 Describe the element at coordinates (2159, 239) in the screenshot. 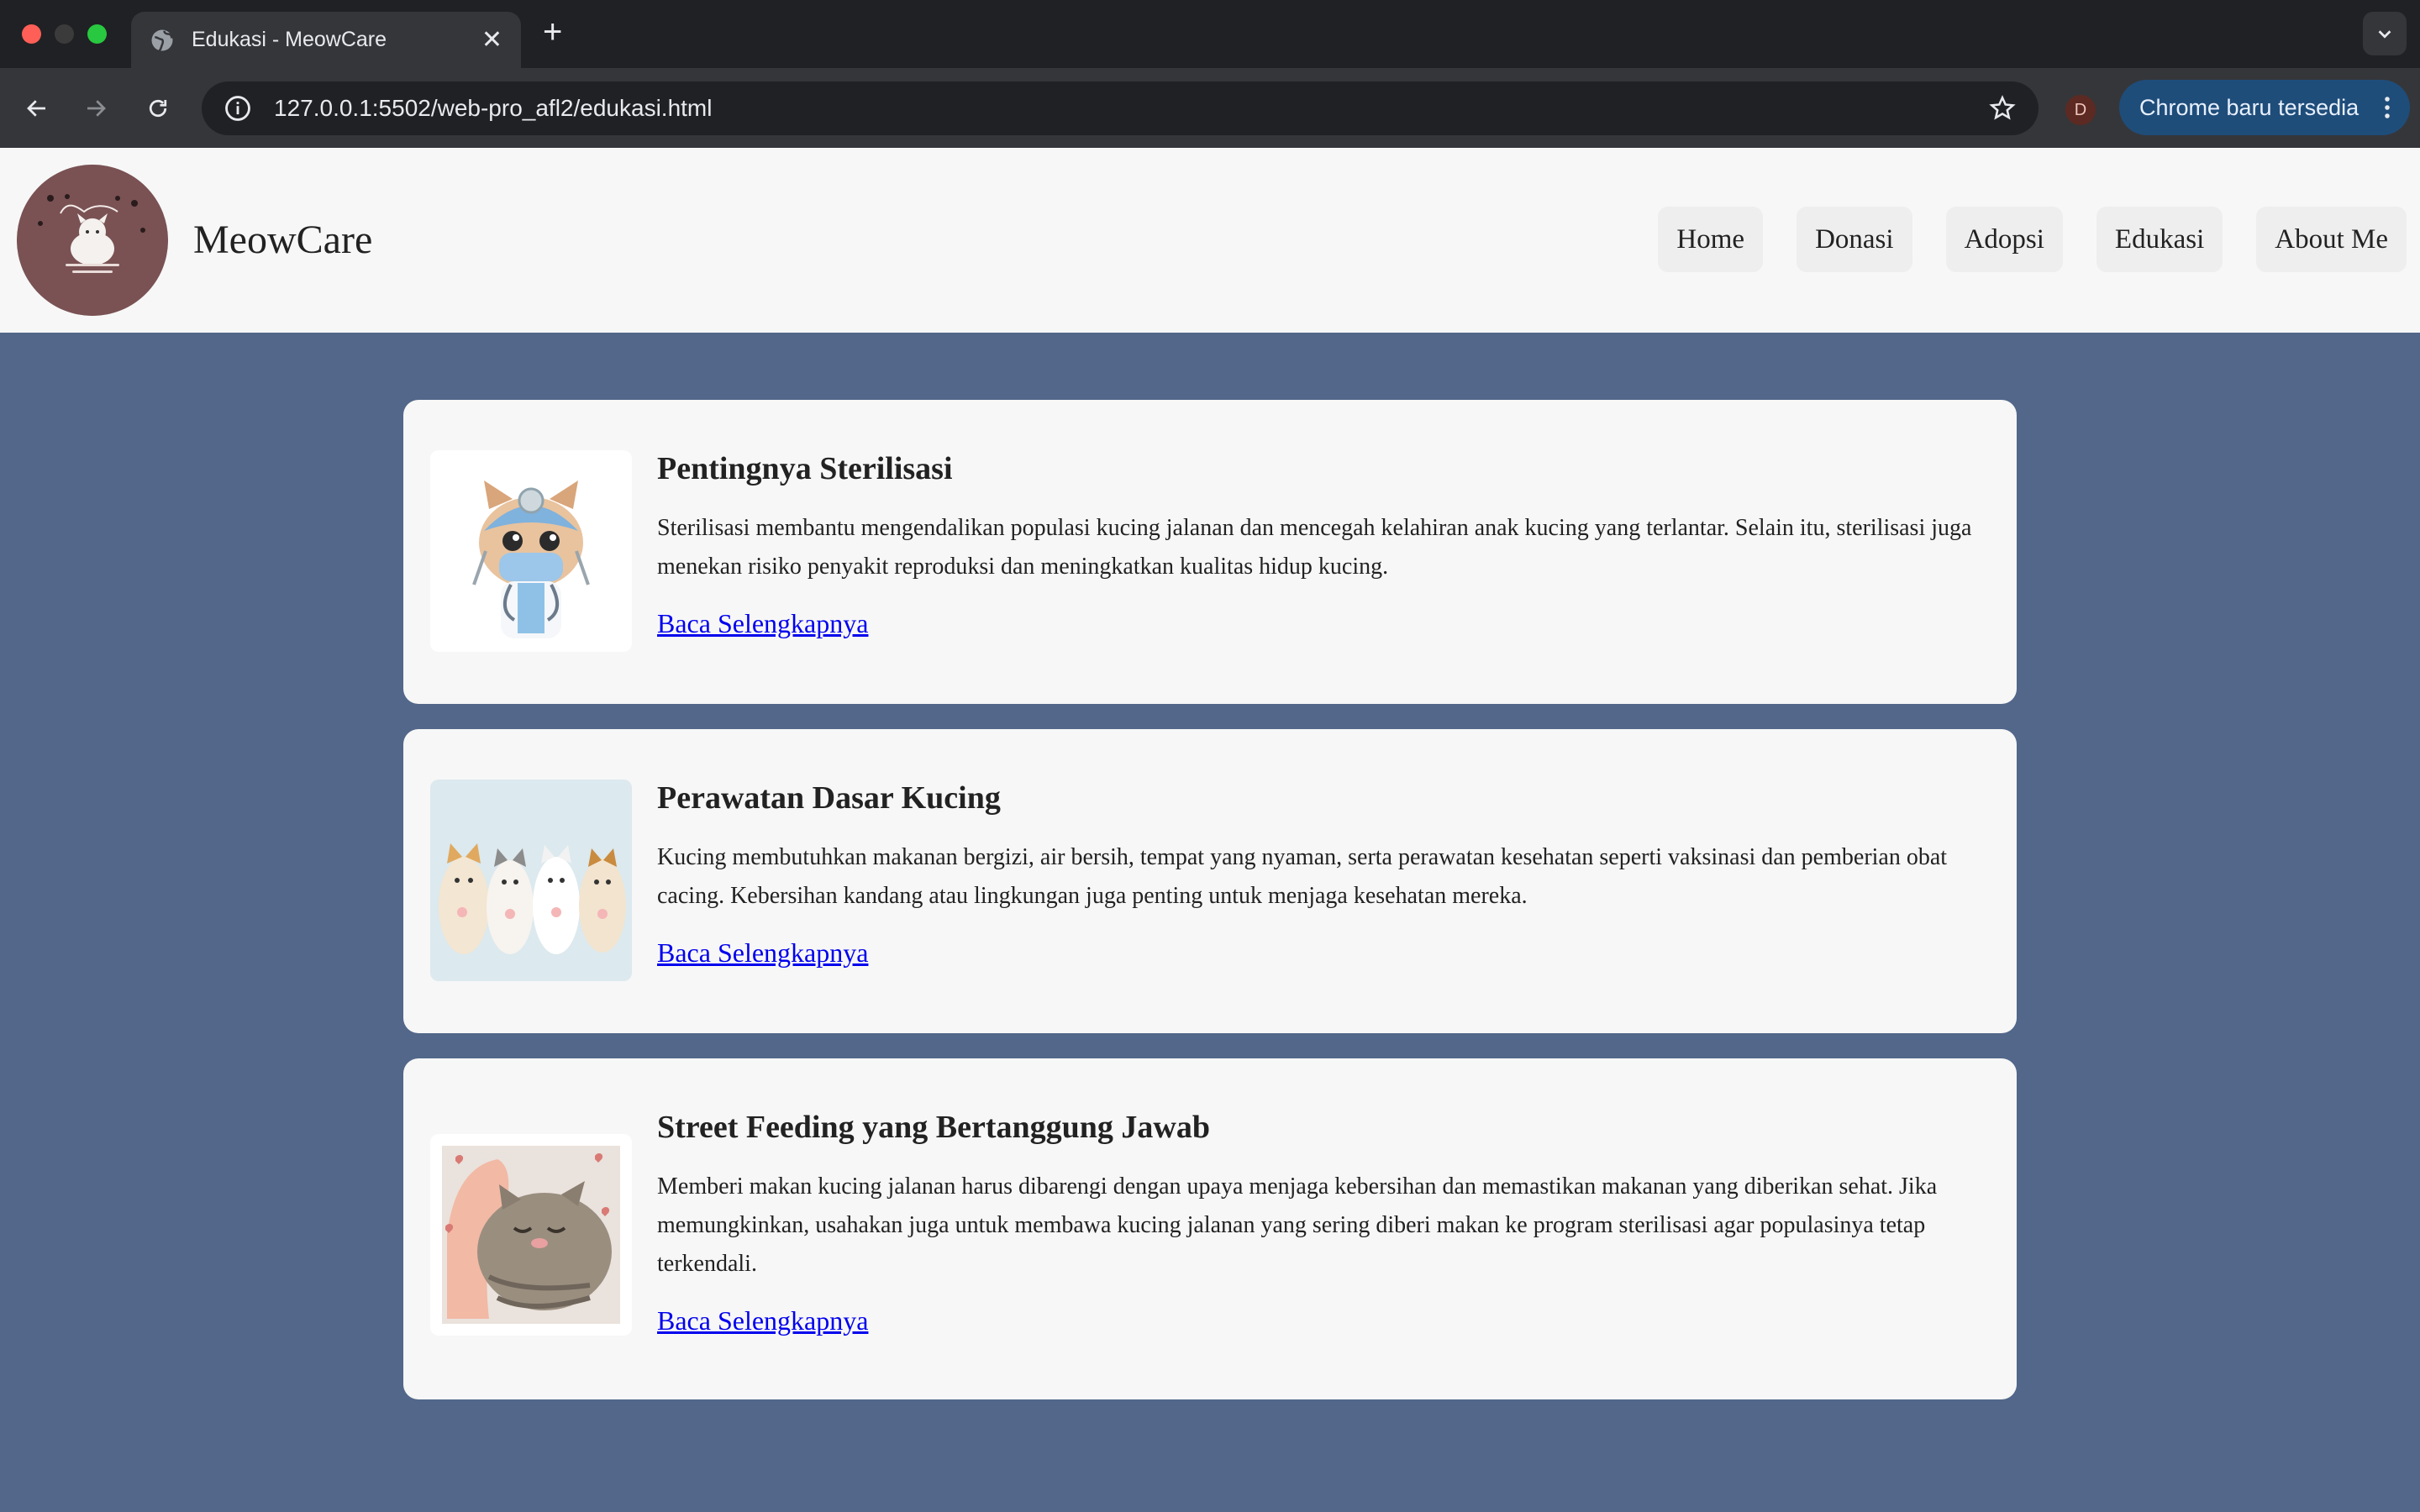

I see `nav-edukasi: Edukasi` at that location.